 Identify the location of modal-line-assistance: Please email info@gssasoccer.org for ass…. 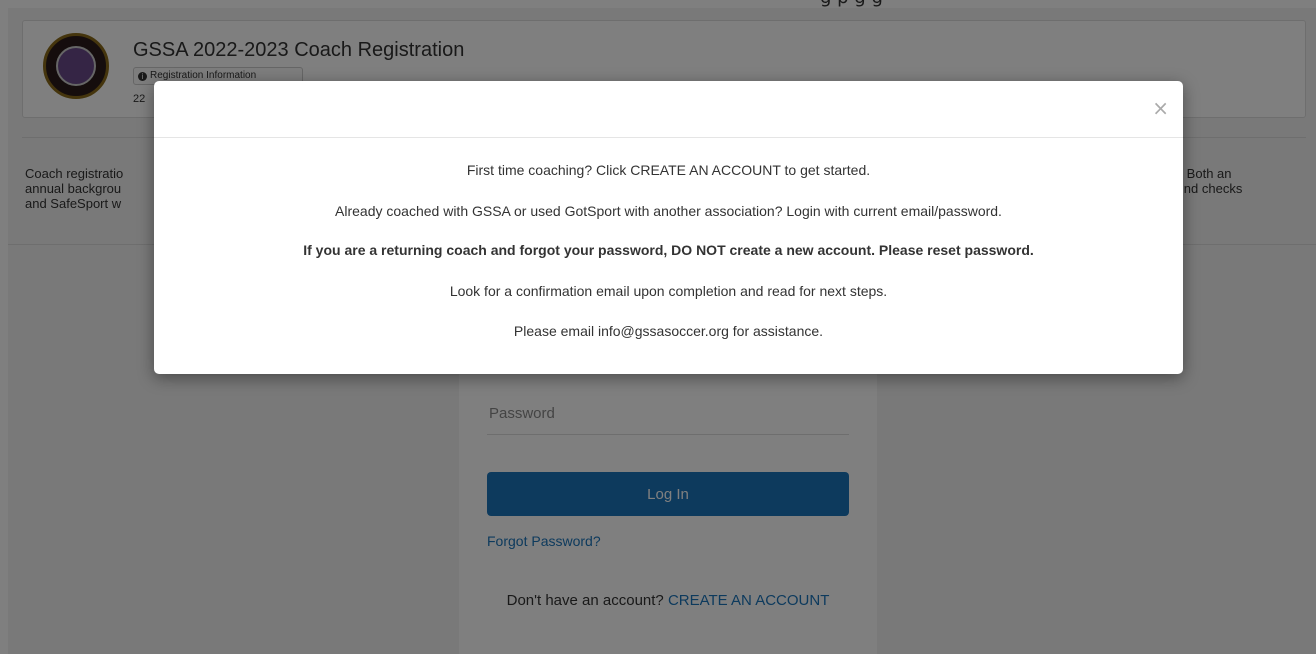
(668, 331).